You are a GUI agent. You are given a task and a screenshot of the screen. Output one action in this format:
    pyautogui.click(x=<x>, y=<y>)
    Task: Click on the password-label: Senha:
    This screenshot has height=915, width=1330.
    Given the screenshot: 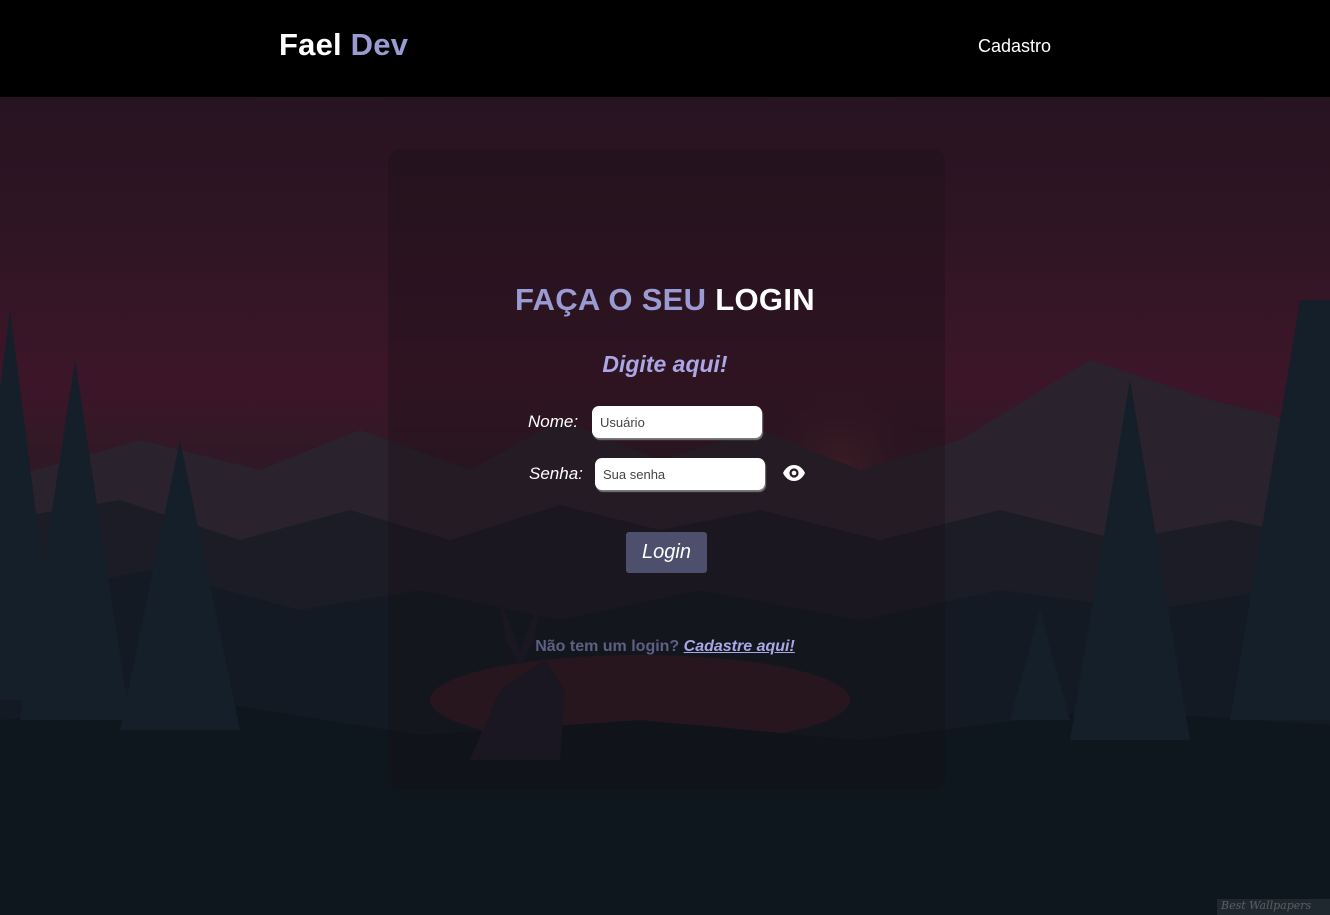 What is the action you would take?
    pyautogui.click(x=556, y=473)
    